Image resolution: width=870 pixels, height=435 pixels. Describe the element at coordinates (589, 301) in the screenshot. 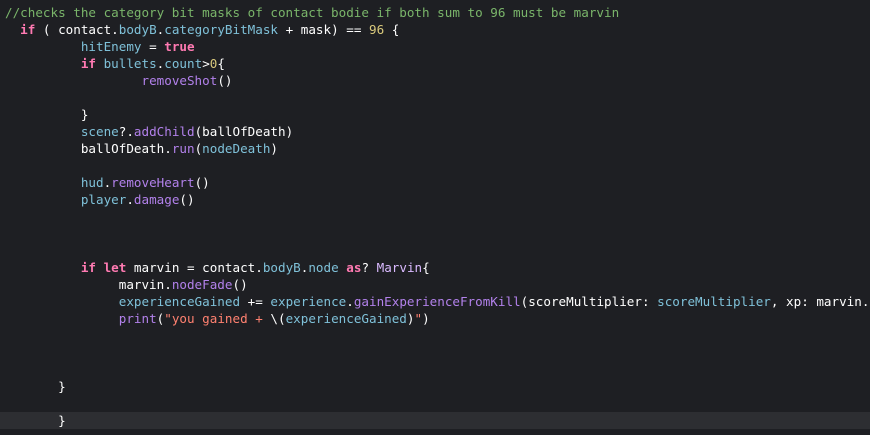

I see `code-token: (scoreMultiplier:` at that location.